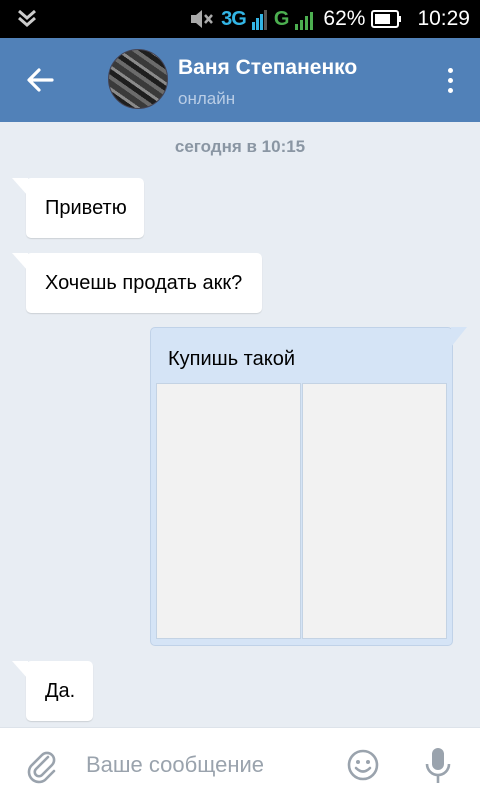 This screenshot has width=480, height=800. I want to click on battery-icon, so click(386, 19).